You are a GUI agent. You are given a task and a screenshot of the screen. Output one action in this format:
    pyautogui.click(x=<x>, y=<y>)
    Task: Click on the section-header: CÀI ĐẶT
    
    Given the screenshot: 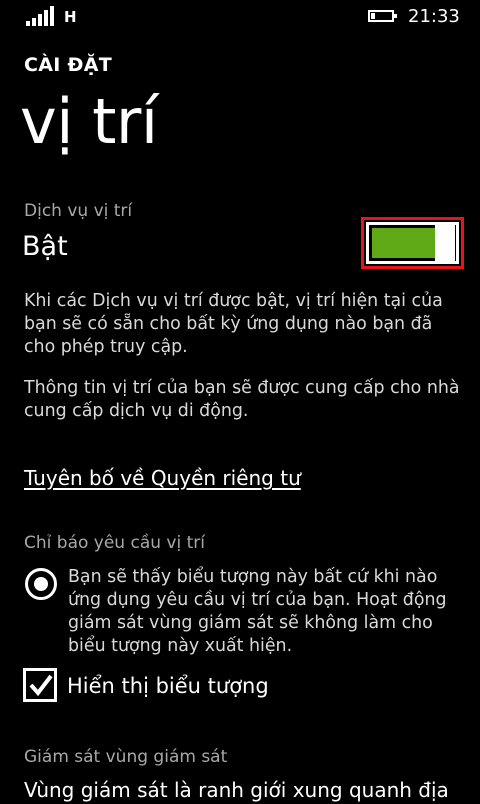 What is the action you would take?
    pyautogui.click(x=68, y=65)
    